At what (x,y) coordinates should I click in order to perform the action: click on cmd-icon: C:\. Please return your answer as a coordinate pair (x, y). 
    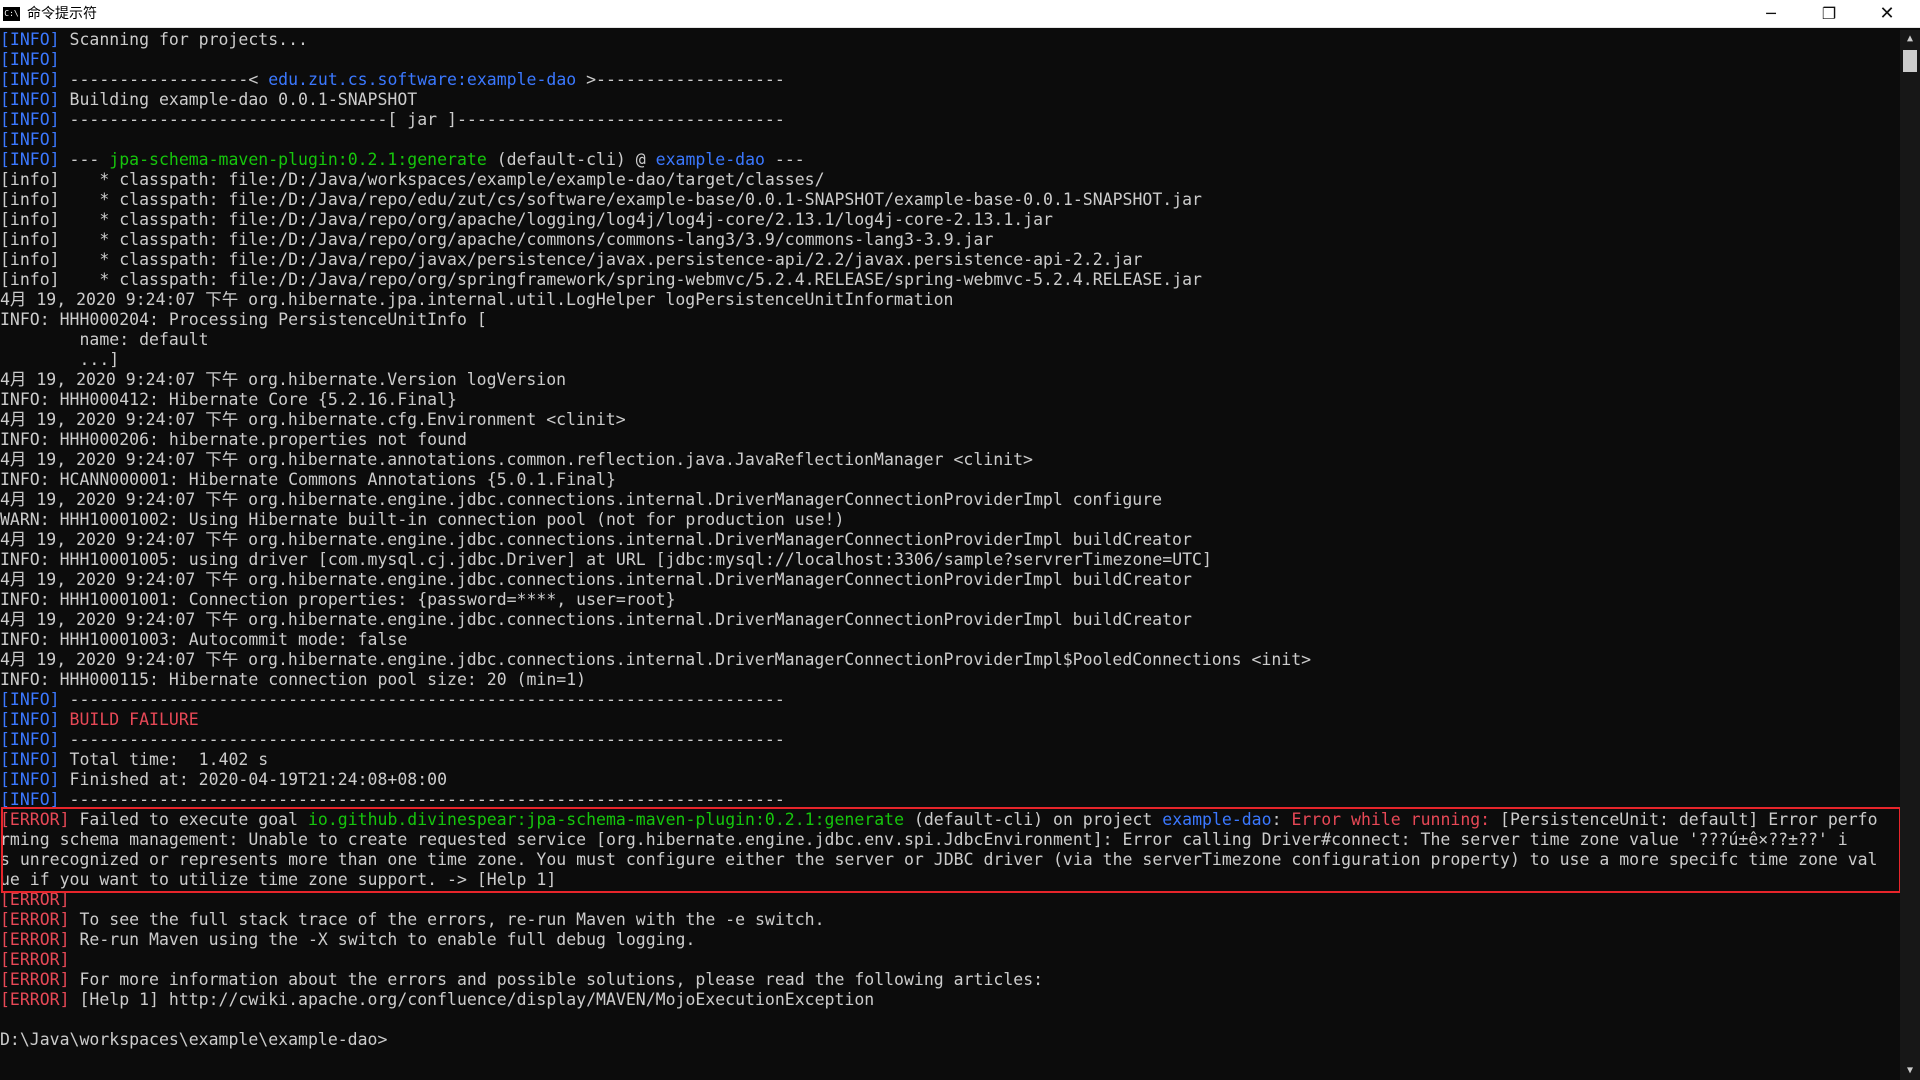
    Looking at the image, I should click on (11, 14).